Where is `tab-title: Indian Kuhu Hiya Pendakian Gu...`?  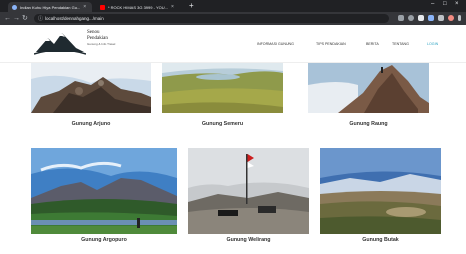
tab-title: Indian Kuhu Hiya Pendakian Gu... is located at coordinates (50, 7).